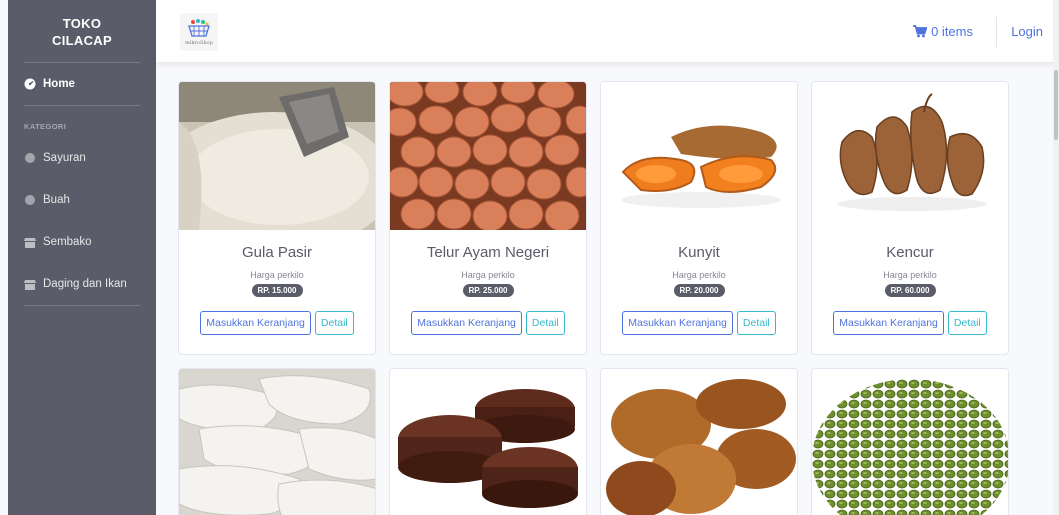 Image resolution: width=1059 pixels, height=515 pixels. I want to click on product-image-eggs, so click(488, 156).